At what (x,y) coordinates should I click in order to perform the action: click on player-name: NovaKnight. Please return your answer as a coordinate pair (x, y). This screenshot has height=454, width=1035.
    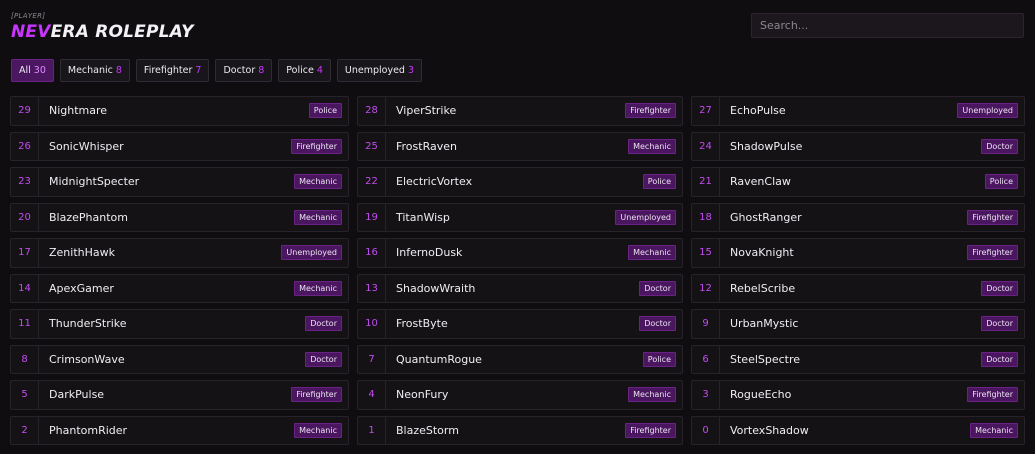
    Looking at the image, I should click on (762, 253).